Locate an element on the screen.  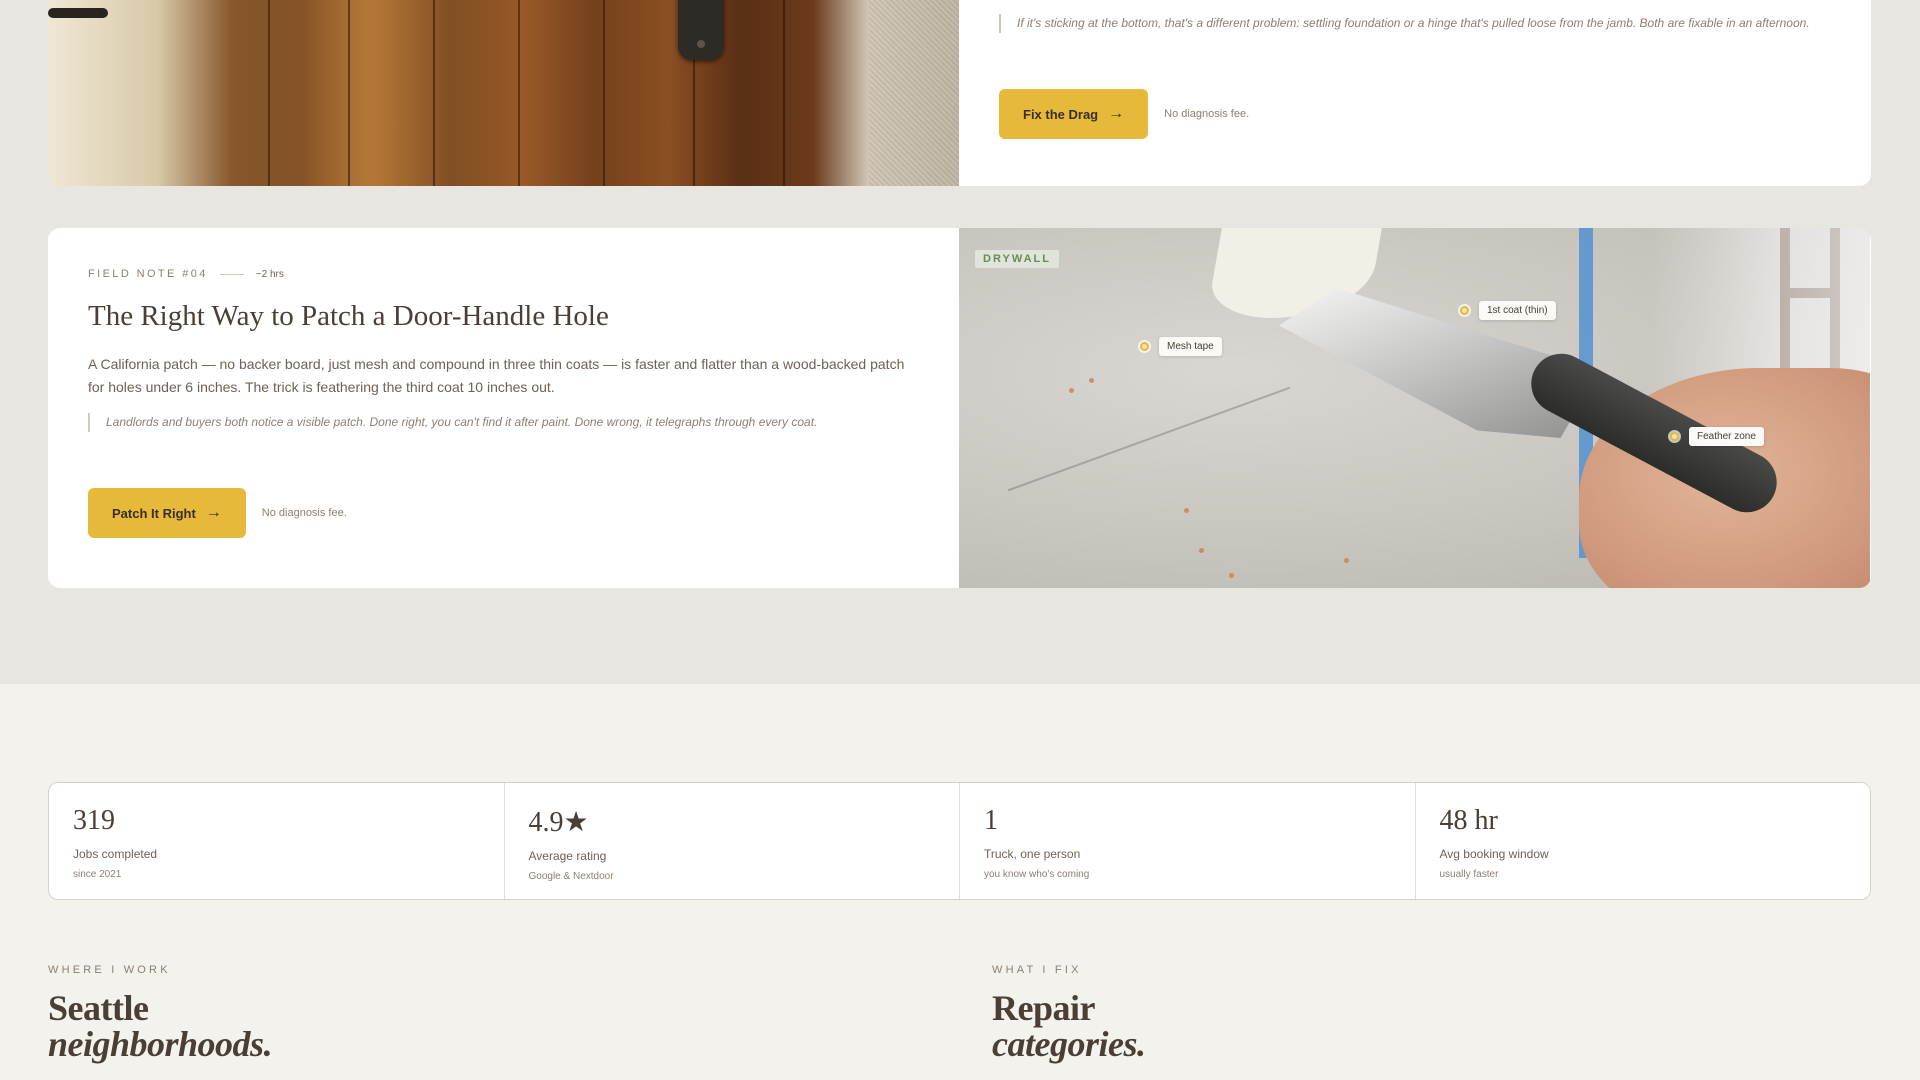
what-i-fix-section: WHAT I FIX Repair categories. is located at coordinates (1069, 1014).